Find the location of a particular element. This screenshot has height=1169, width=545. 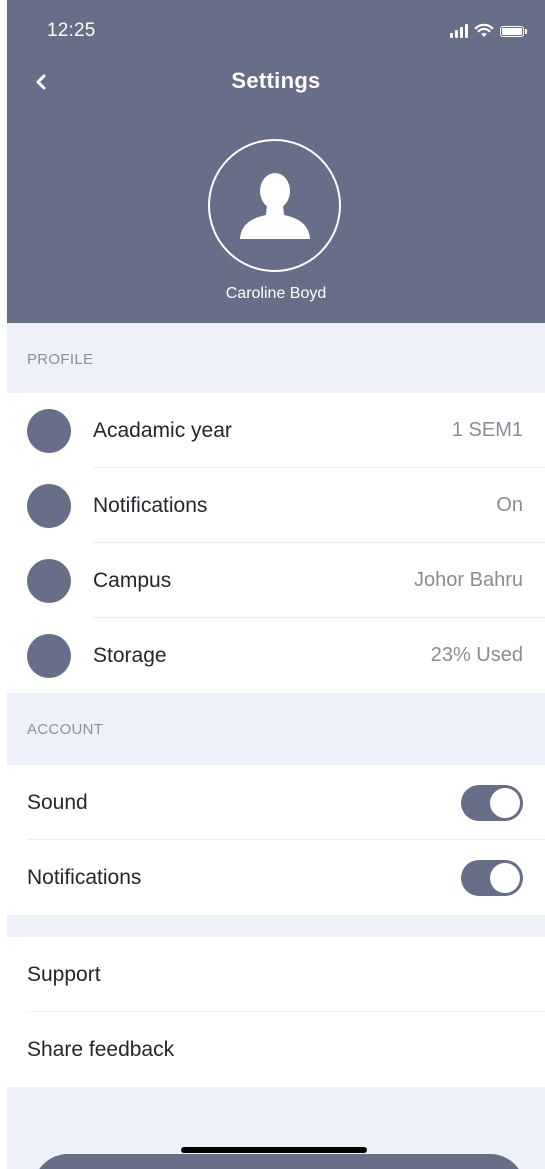

support-item: Support is located at coordinates (276, 974).